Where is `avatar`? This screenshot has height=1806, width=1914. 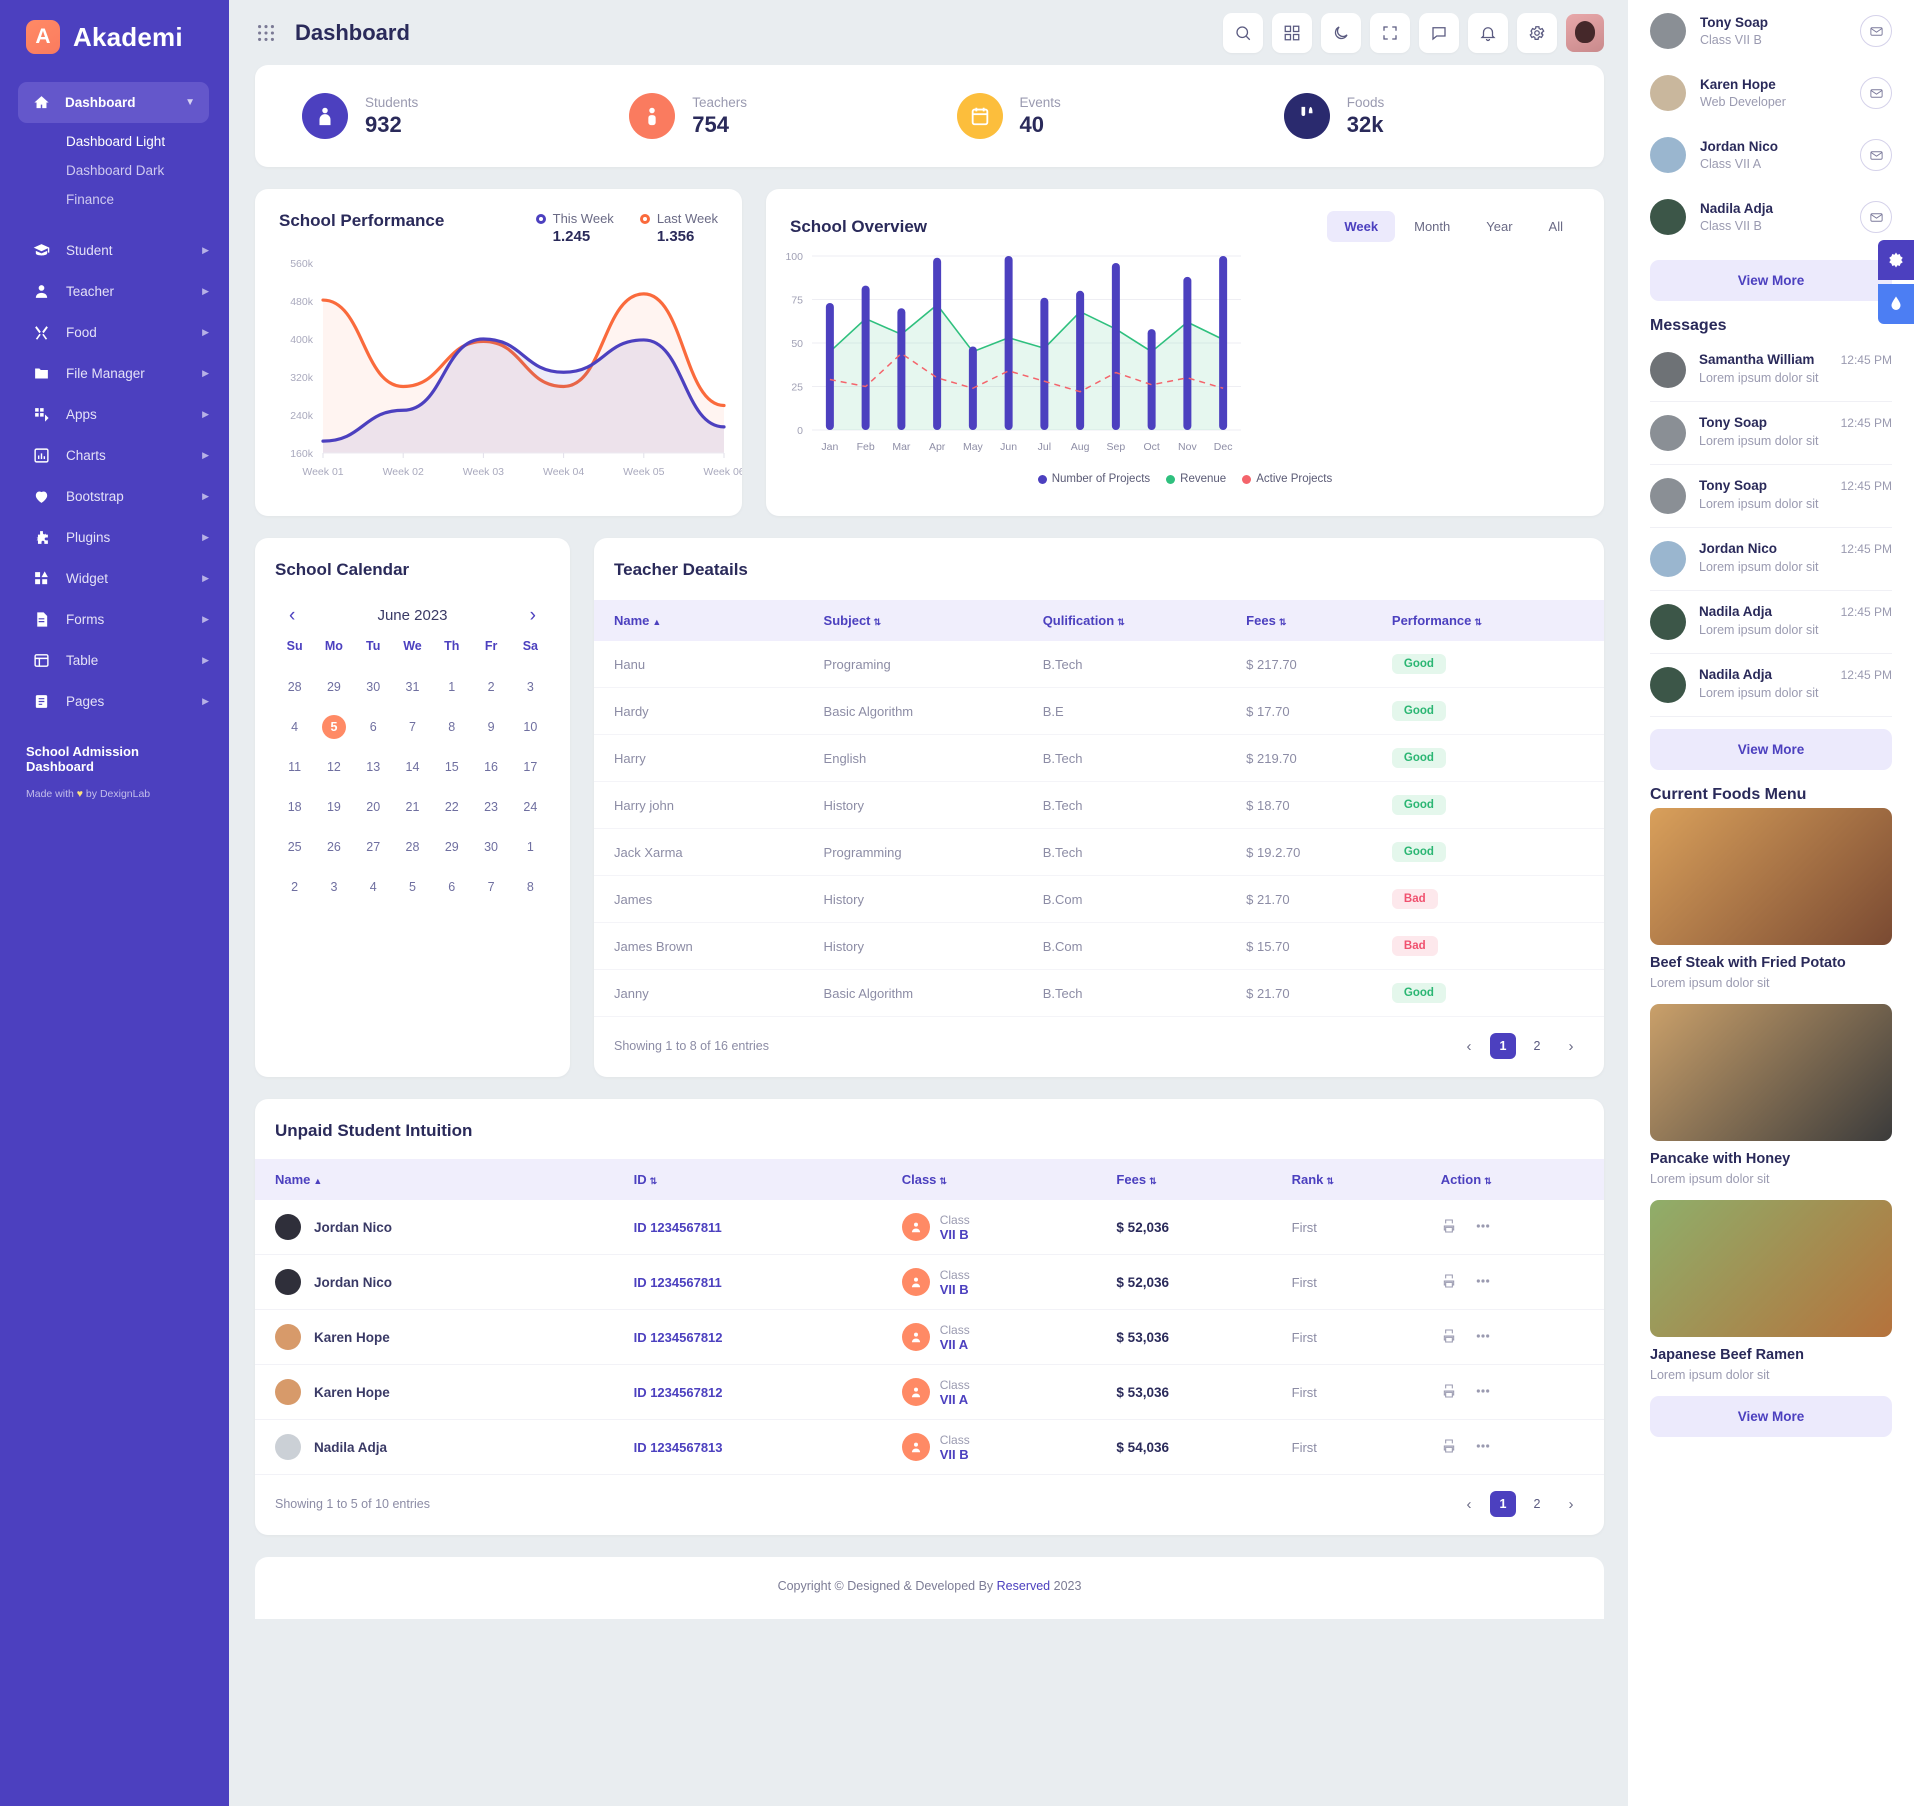 avatar is located at coordinates (1585, 32).